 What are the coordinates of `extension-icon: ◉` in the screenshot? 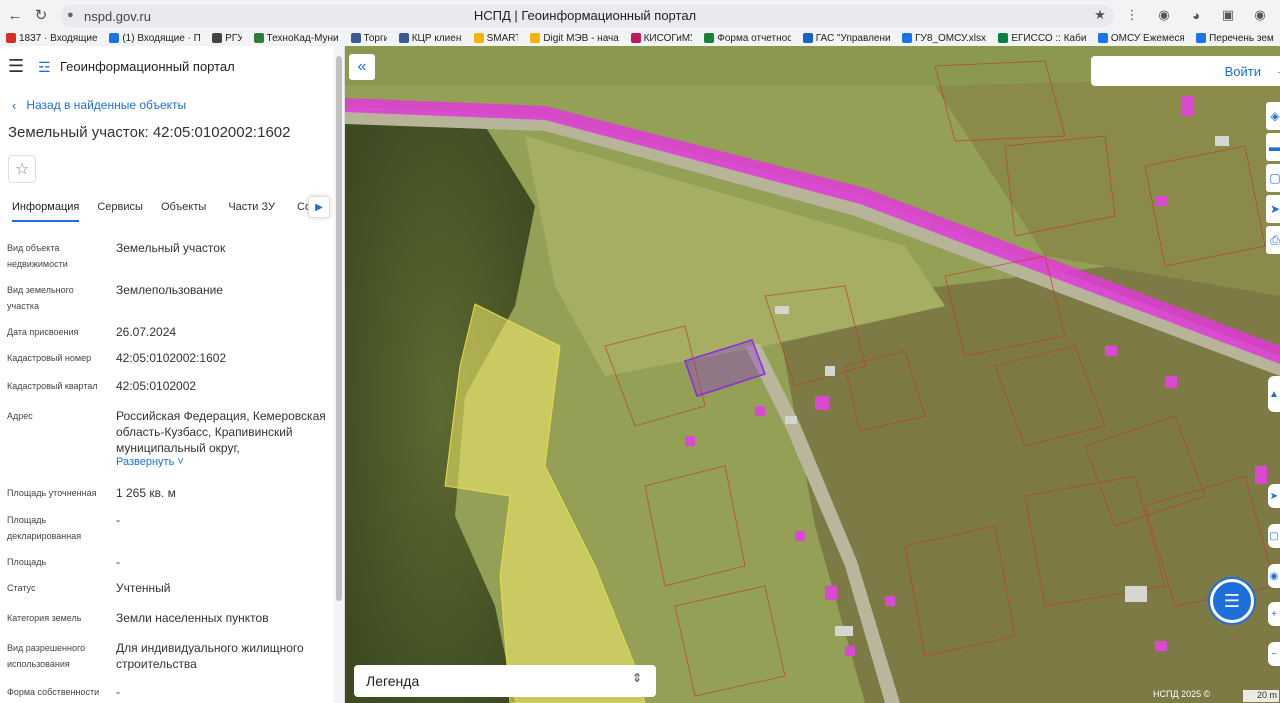 It's located at (1164, 15).